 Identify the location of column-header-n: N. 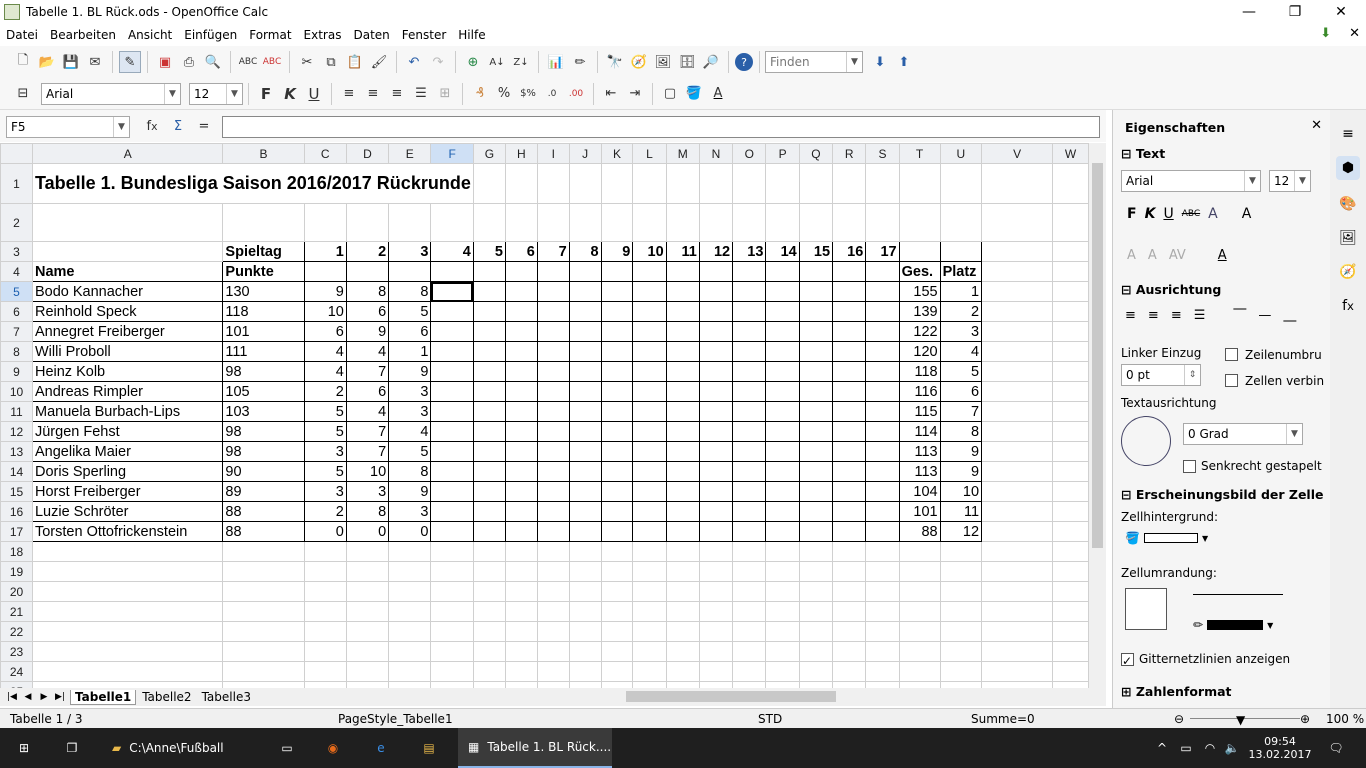
(716, 153).